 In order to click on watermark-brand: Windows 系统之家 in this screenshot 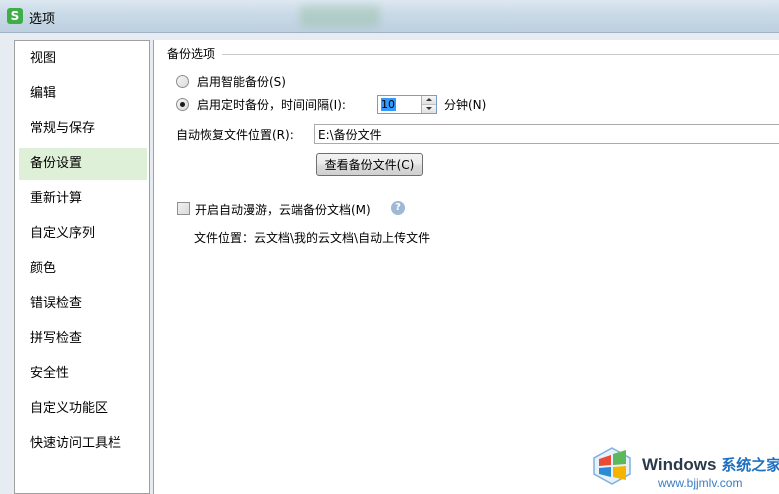, I will do `click(710, 464)`.